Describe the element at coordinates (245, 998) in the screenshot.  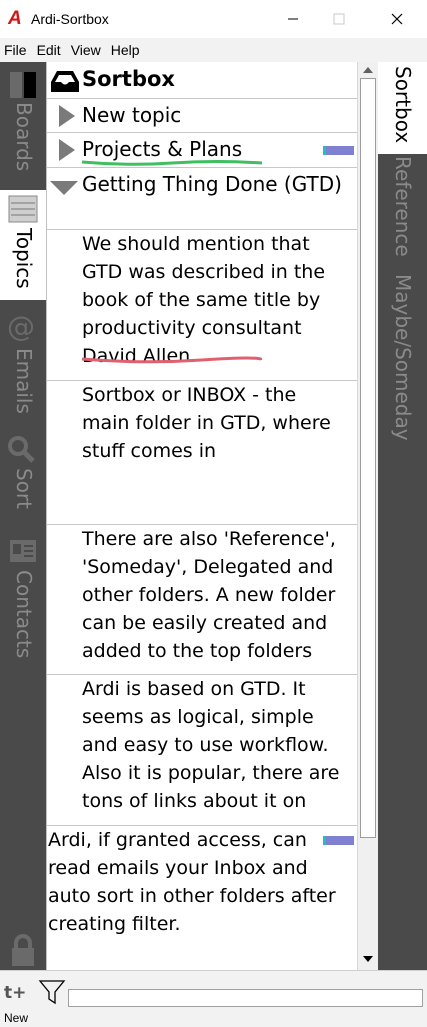
I see `filter-input` at that location.